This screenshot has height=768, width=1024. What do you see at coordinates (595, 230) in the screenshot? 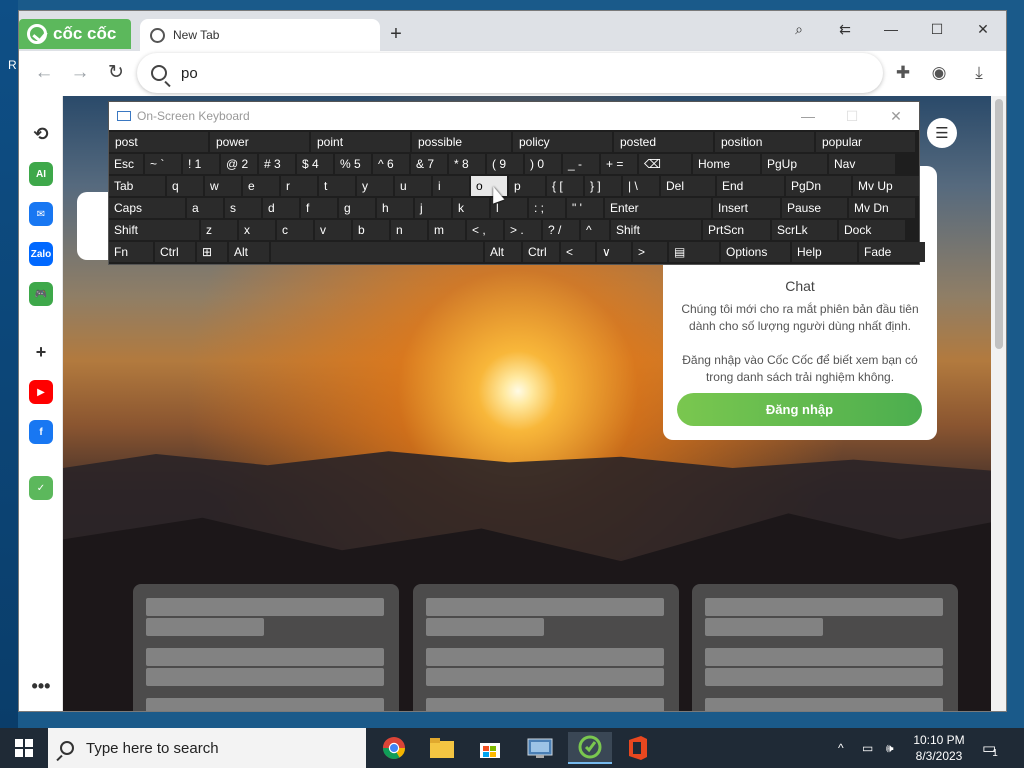
I see `osk-key: ^` at bounding box center [595, 230].